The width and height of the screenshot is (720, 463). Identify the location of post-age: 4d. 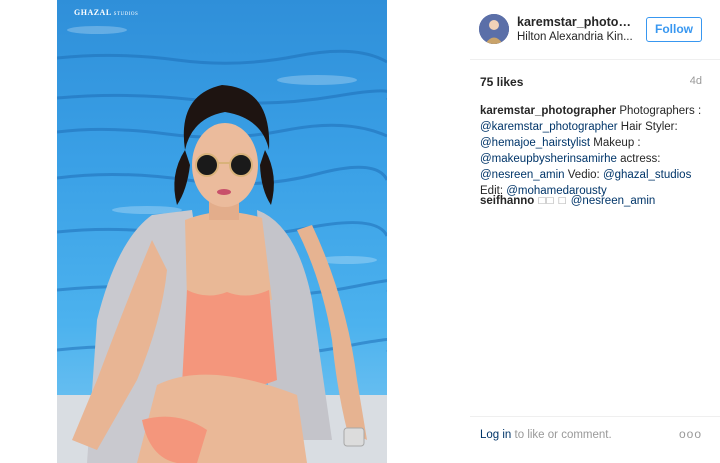
(696, 81).